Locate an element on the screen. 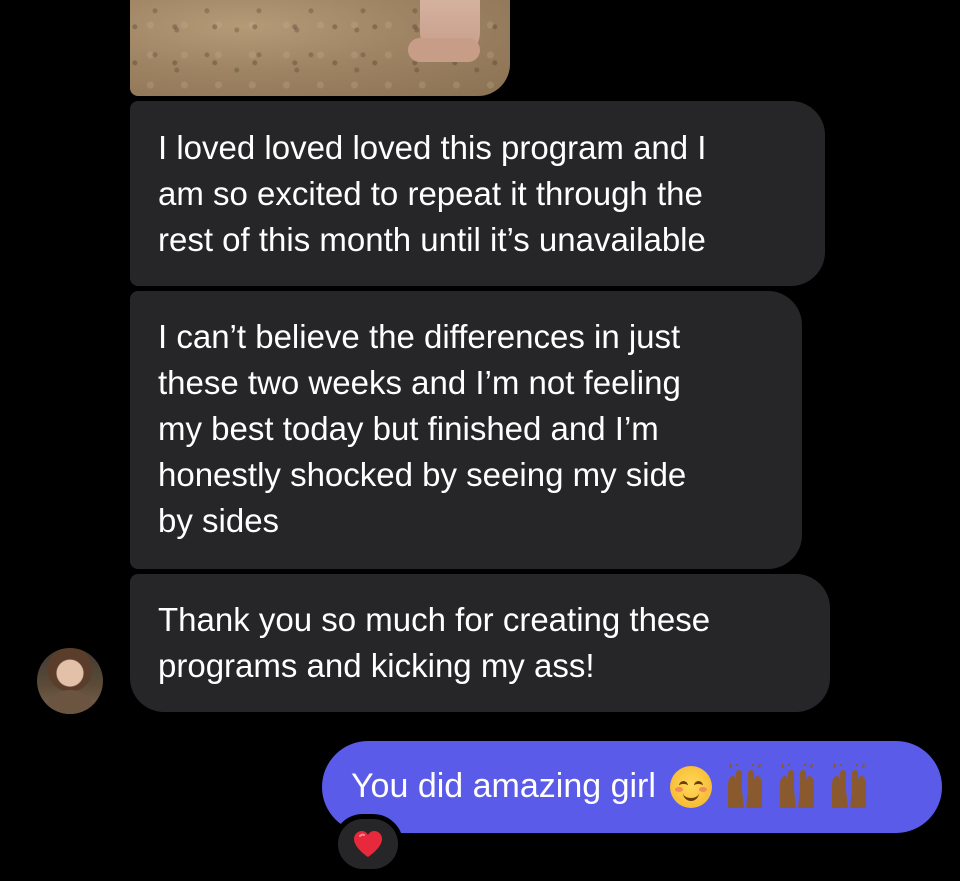 The height and width of the screenshot is (881, 960). message-reaction is located at coordinates (368, 844).